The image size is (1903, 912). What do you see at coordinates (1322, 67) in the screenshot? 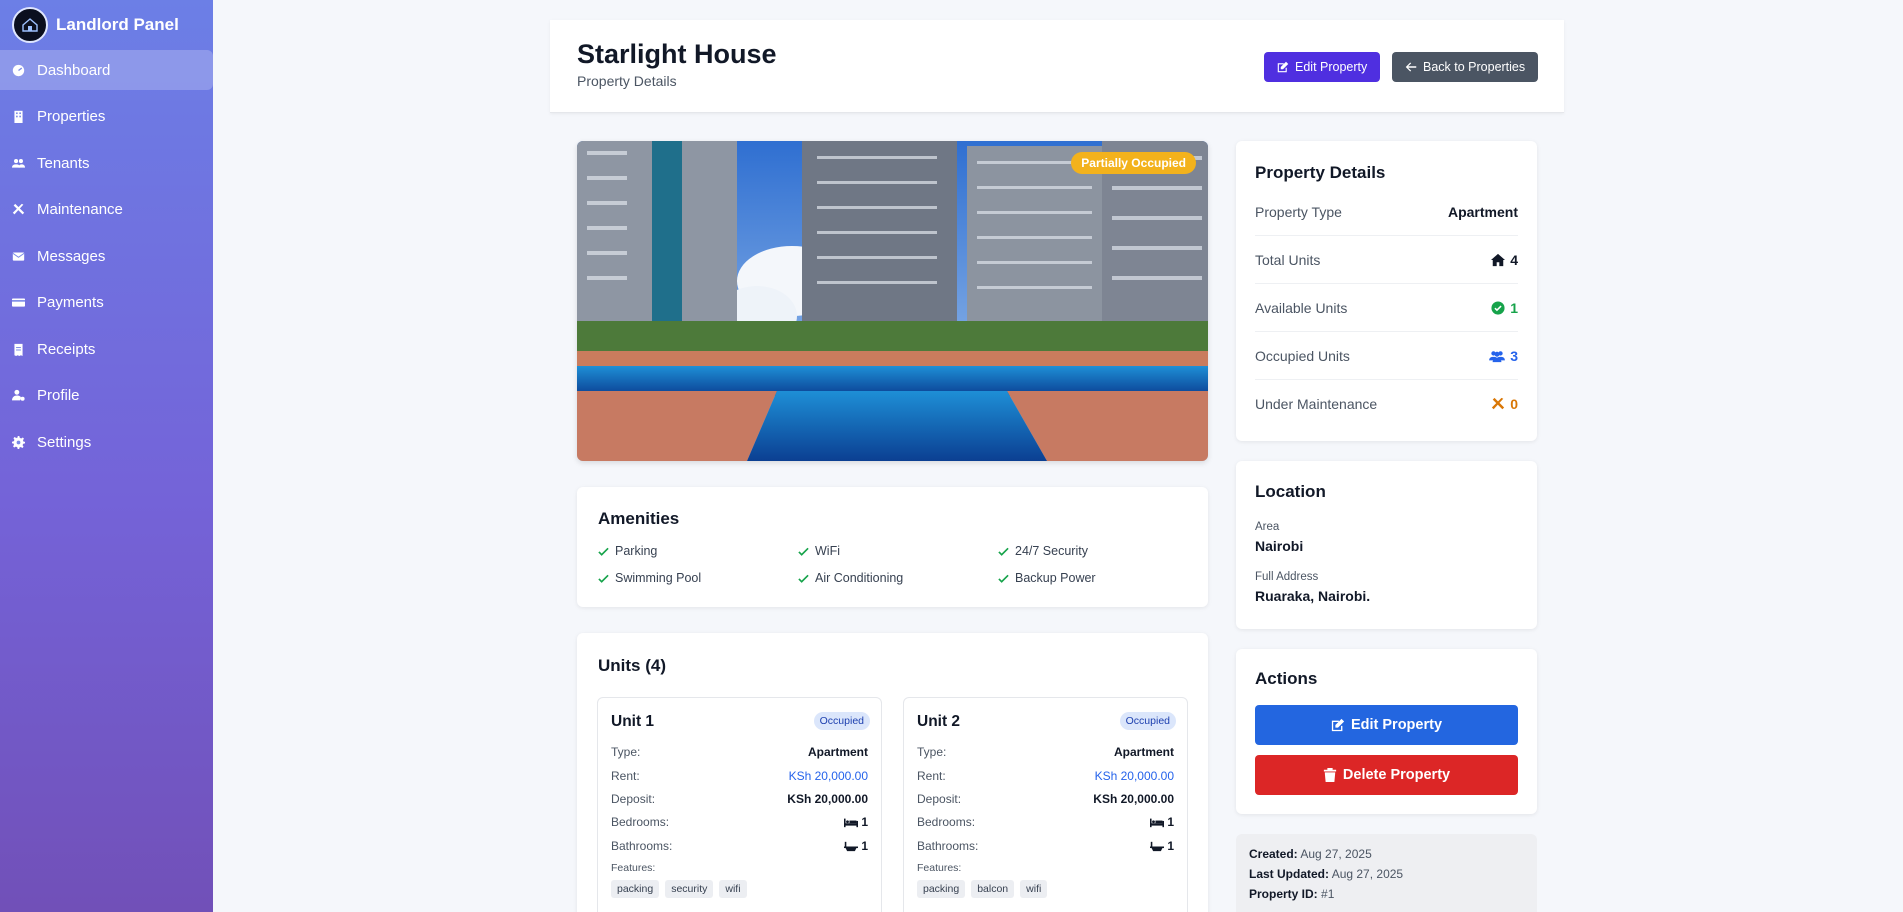
I see `edit-property-button: Edit Property` at bounding box center [1322, 67].